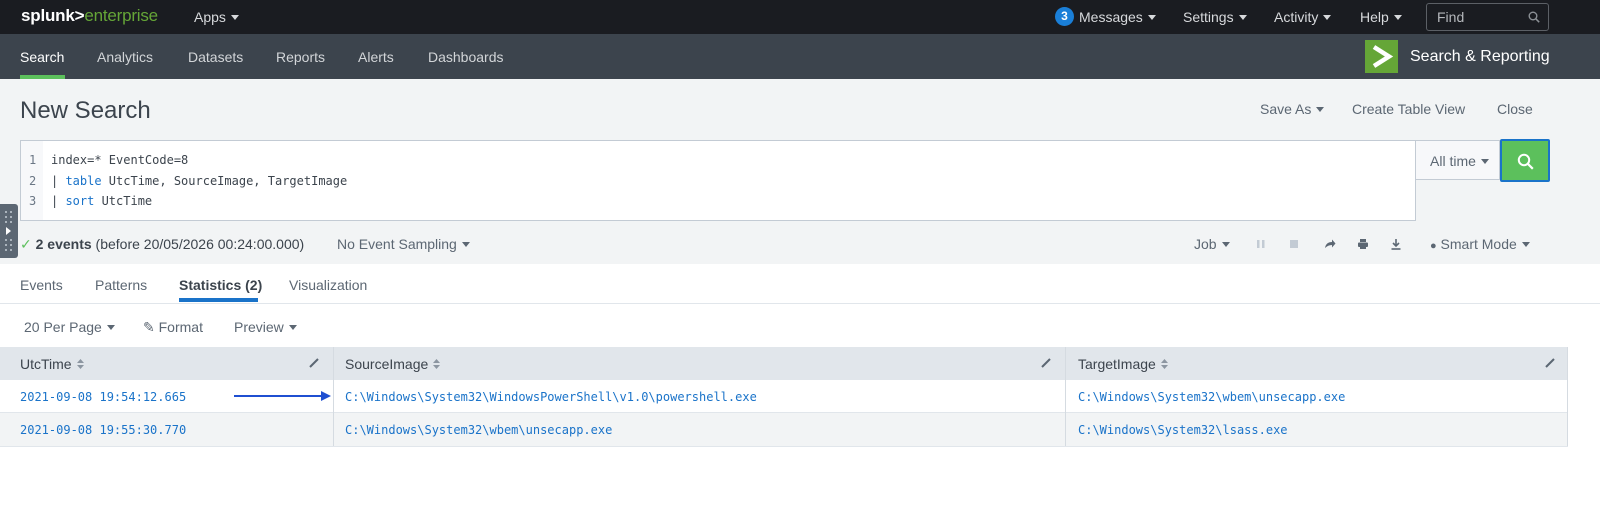 The height and width of the screenshot is (511, 1600). What do you see at coordinates (1215, 17) in the screenshot?
I see `settings-menu: Settings` at bounding box center [1215, 17].